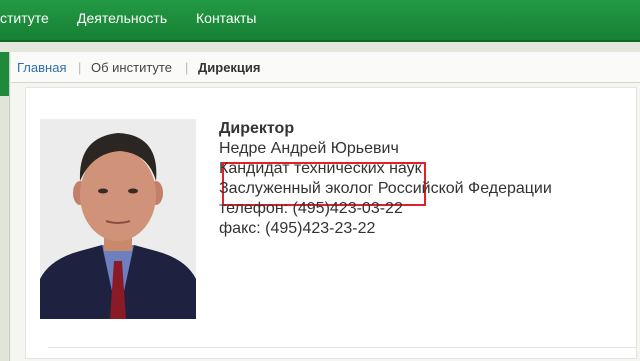  I want to click on breadcrumb-about-link: Об институте, so click(131, 67).